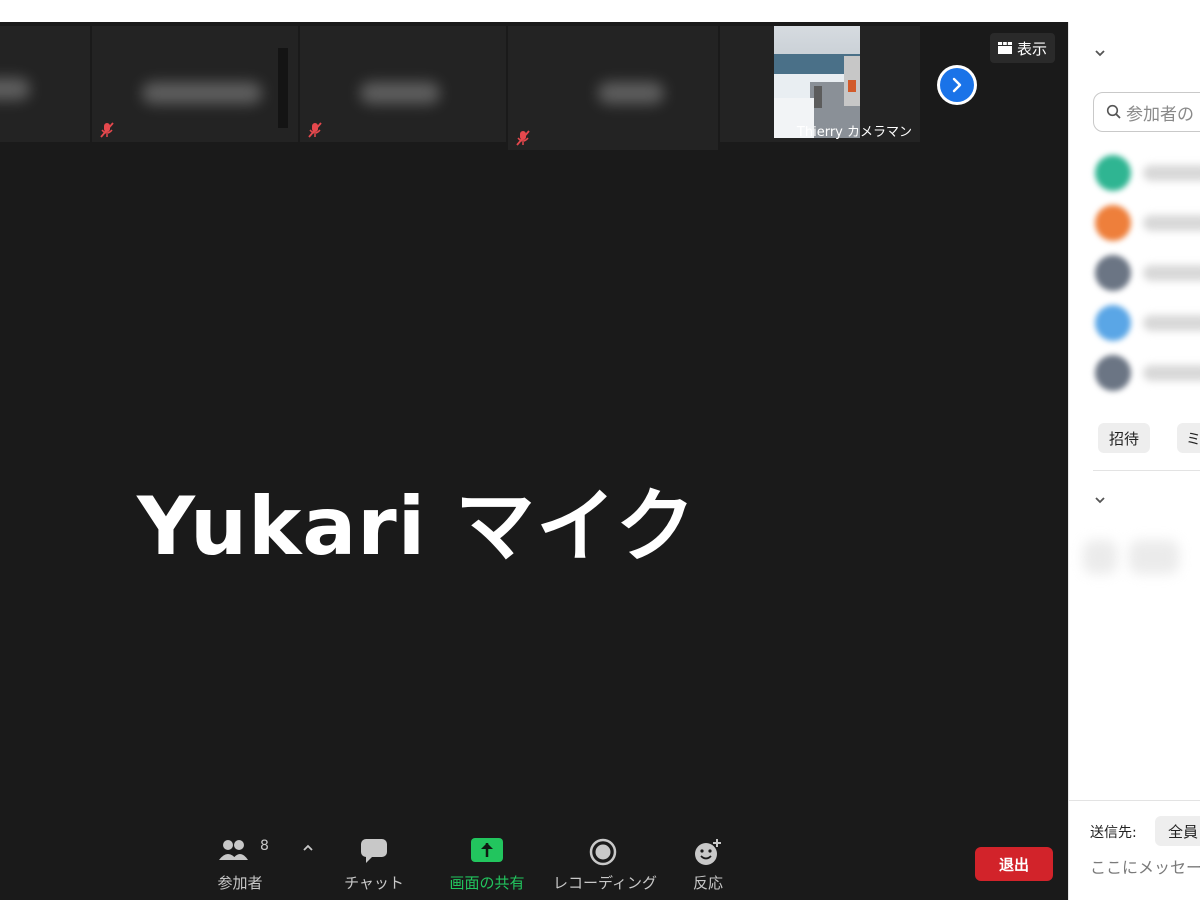 The width and height of the screenshot is (1200, 900). Describe the element at coordinates (374, 865) in the screenshot. I see `chat-button: チャット` at that location.